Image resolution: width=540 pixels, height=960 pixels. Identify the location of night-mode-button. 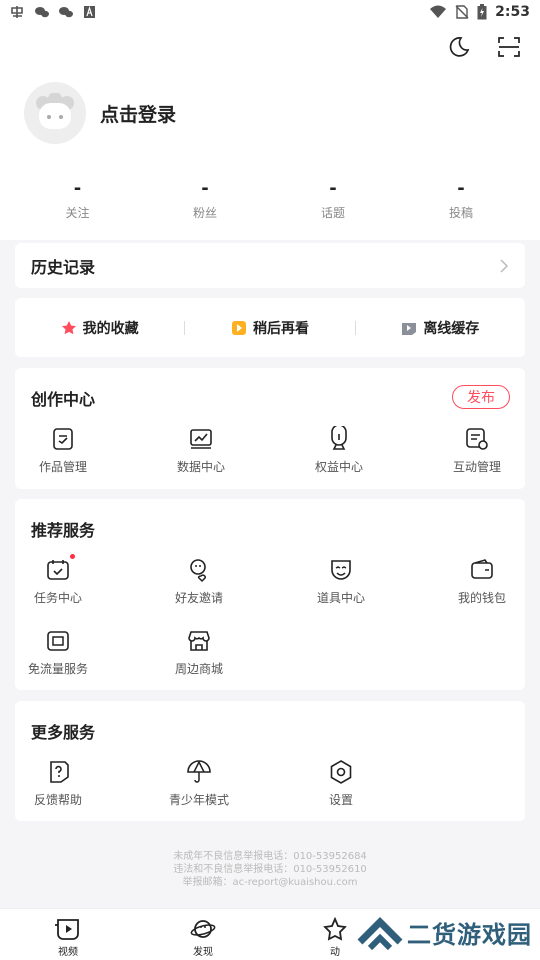
(459, 47).